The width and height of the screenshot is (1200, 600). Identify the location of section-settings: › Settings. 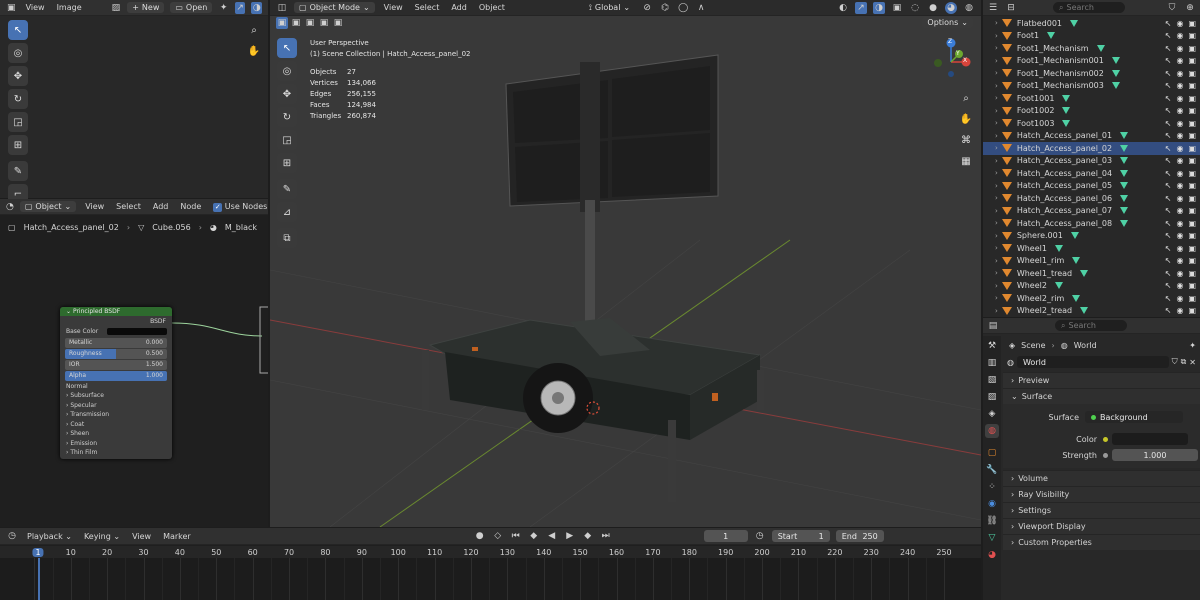
(1101, 510).